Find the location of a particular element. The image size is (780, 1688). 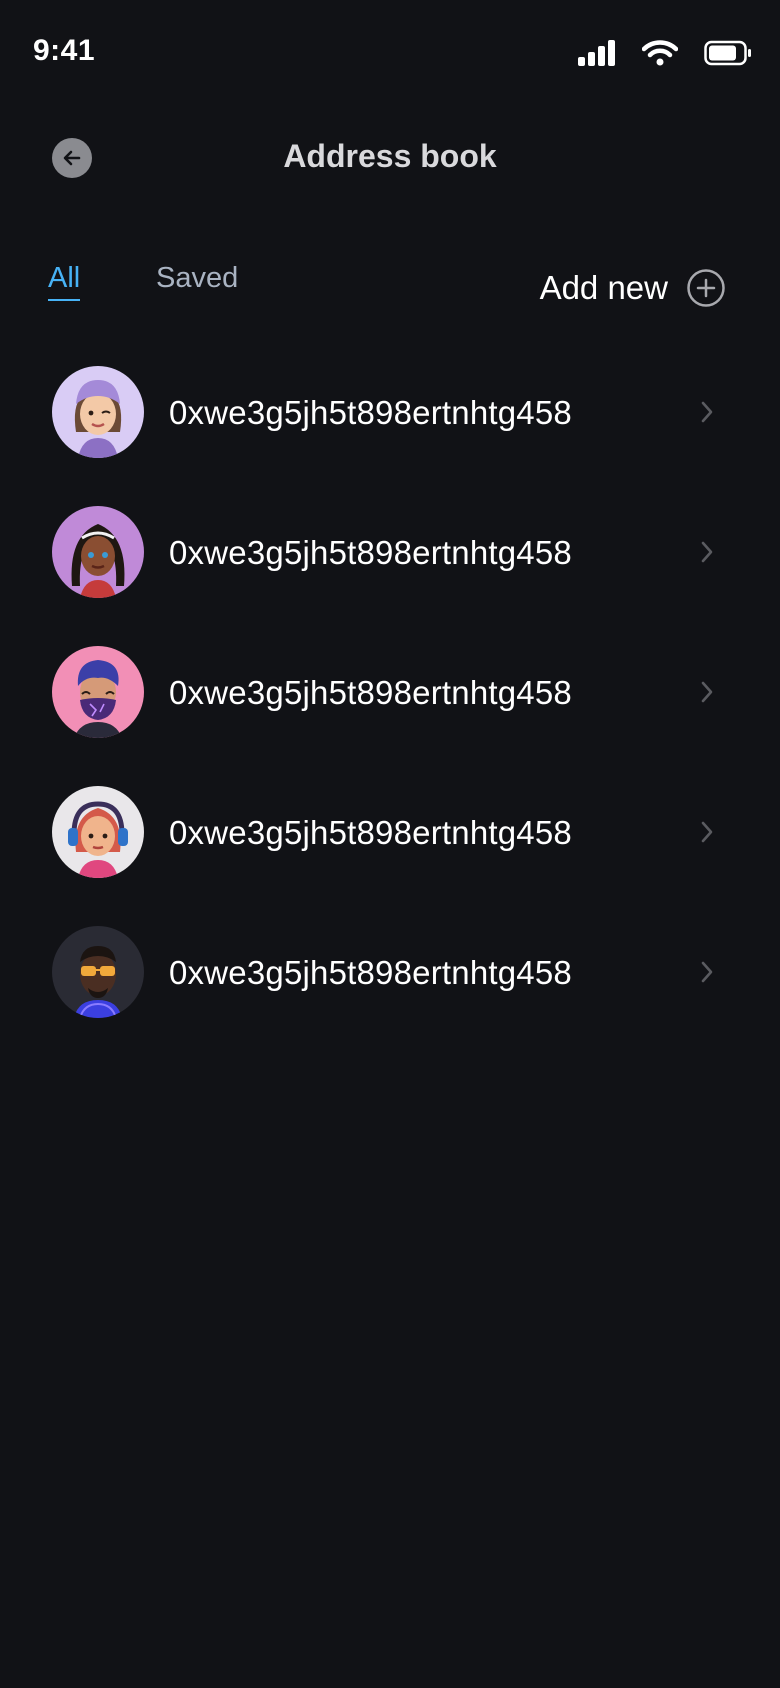

avatar-man-yellow-glasses-icon is located at coordinates (98, 972).